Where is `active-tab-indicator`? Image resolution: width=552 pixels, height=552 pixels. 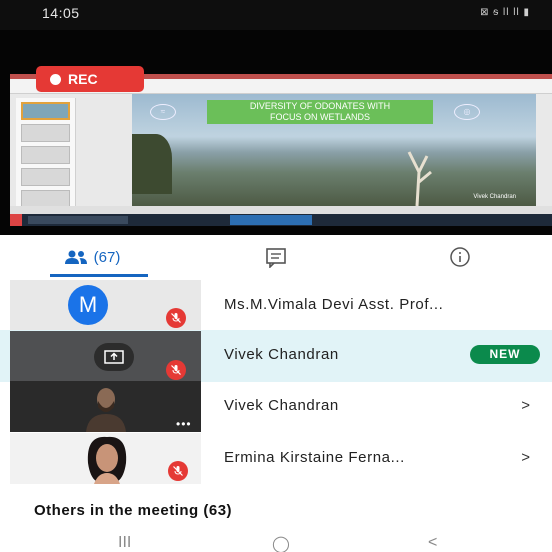 active-tab-indicator is located at coordinates (99, 275).